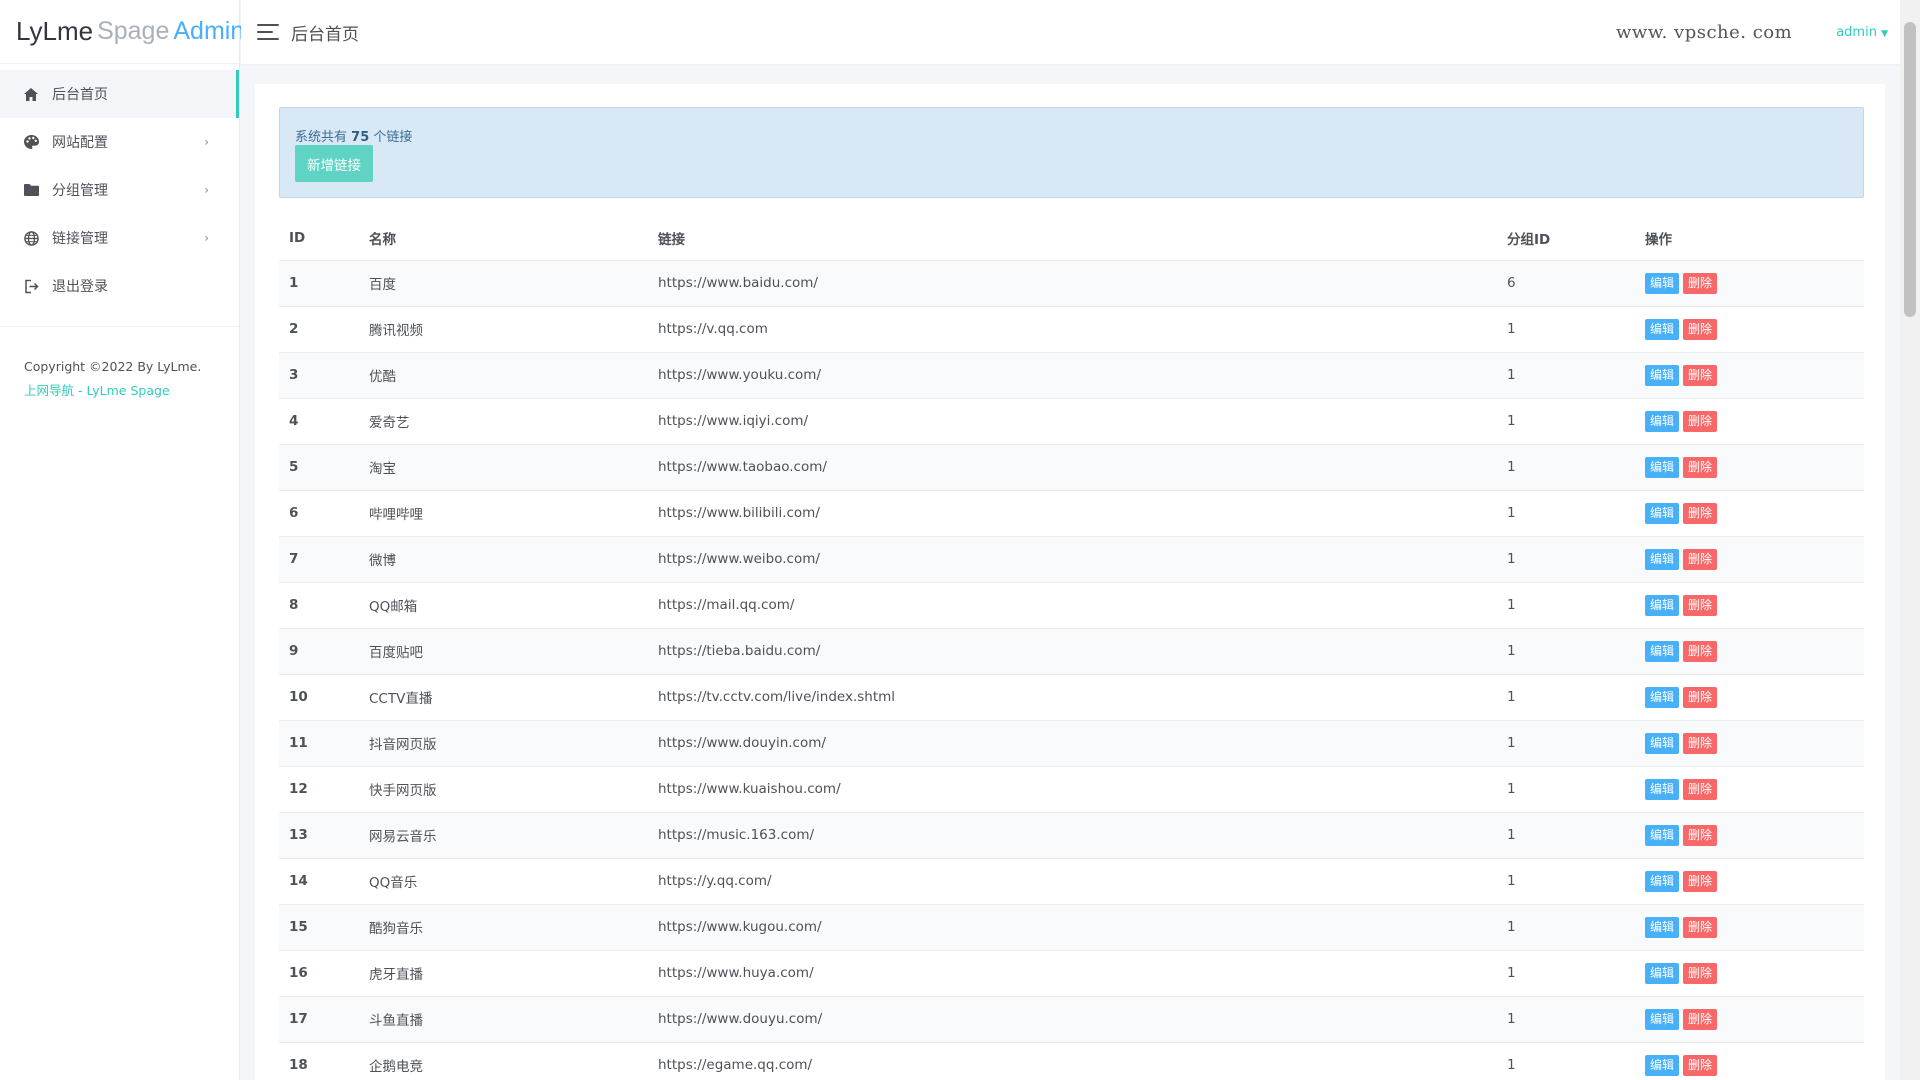  Describe the element at coordinates (1071, 881) in the screenshot. I see `table-row: 14 QQ音乐 https://y.qq.com/1 编辑 删除` at that location.